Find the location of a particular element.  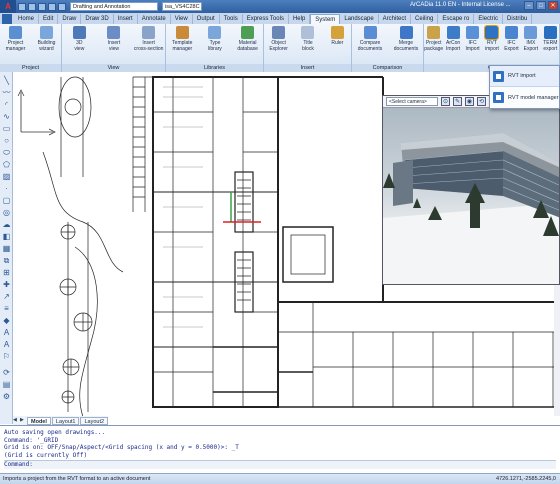

maximize-button: □ is located at coordinates (541, 5).